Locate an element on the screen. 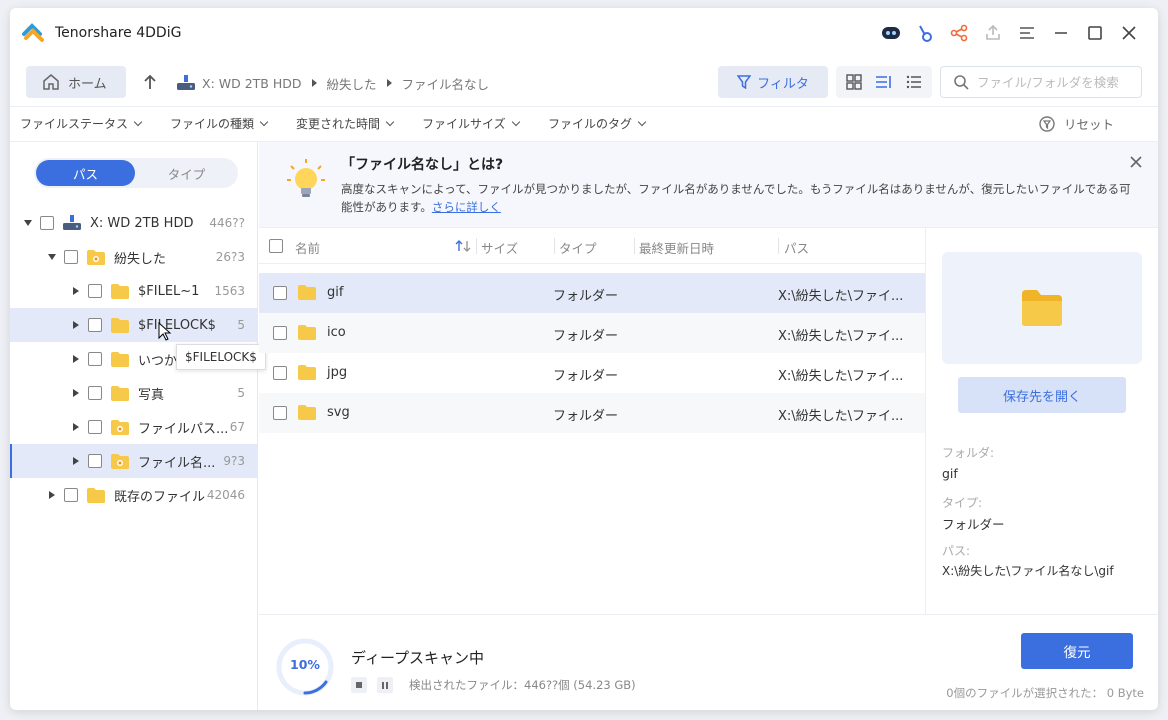  folder-value: gif is located at coordinates (950, 473).